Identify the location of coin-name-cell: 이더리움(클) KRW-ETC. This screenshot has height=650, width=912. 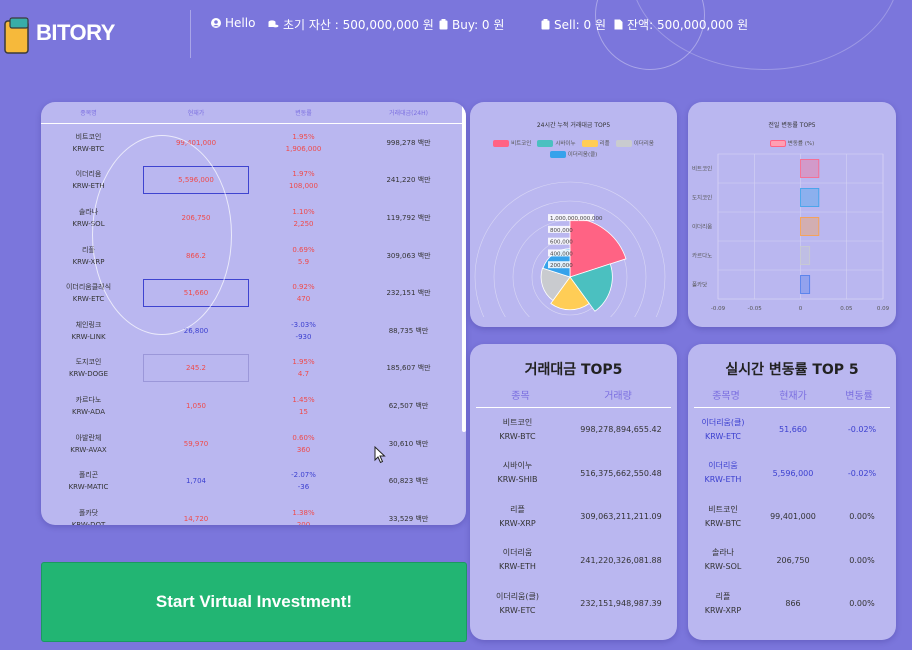
(723, 430).